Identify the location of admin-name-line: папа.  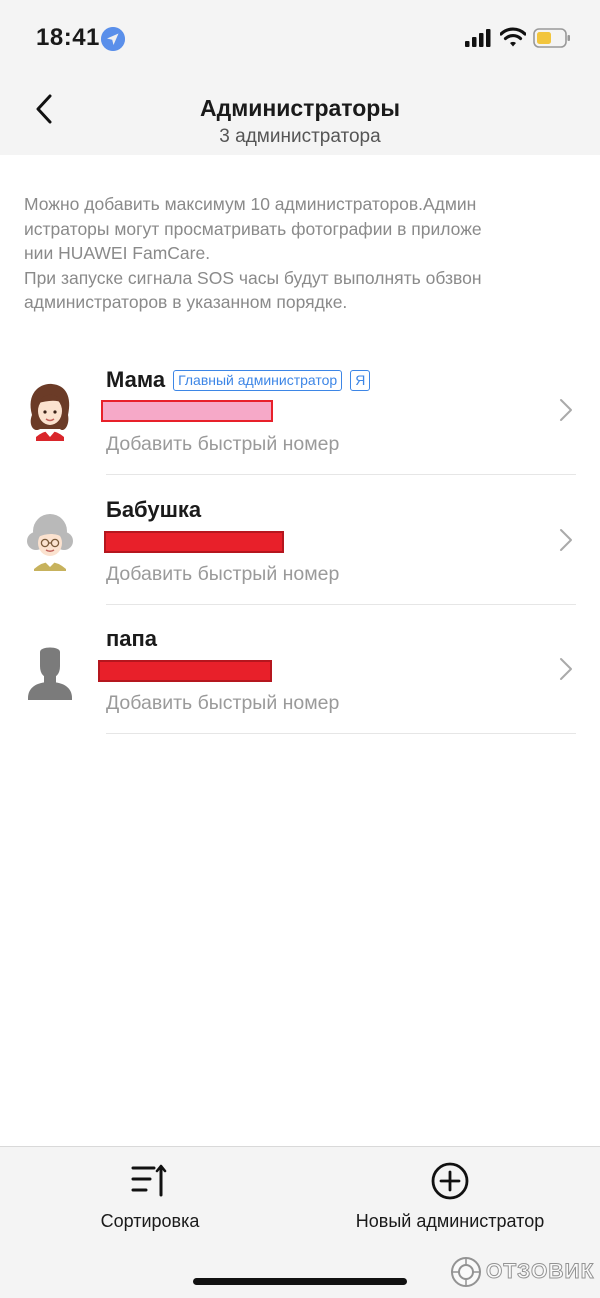
(131, 639).